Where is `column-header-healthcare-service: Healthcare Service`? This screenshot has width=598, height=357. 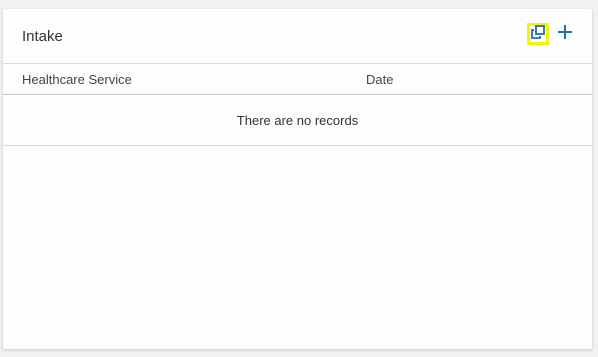 column-header-healthcare-service: Healthcare Service is located at coordinates (77, 79).